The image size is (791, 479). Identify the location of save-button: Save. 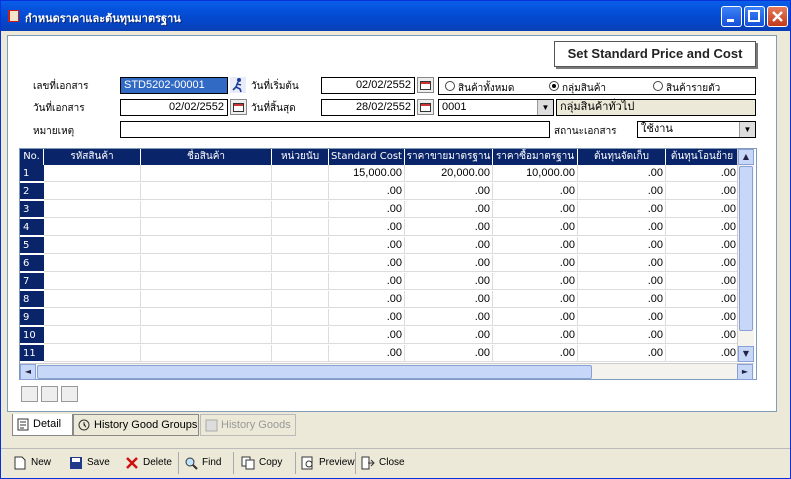
(89, 463).